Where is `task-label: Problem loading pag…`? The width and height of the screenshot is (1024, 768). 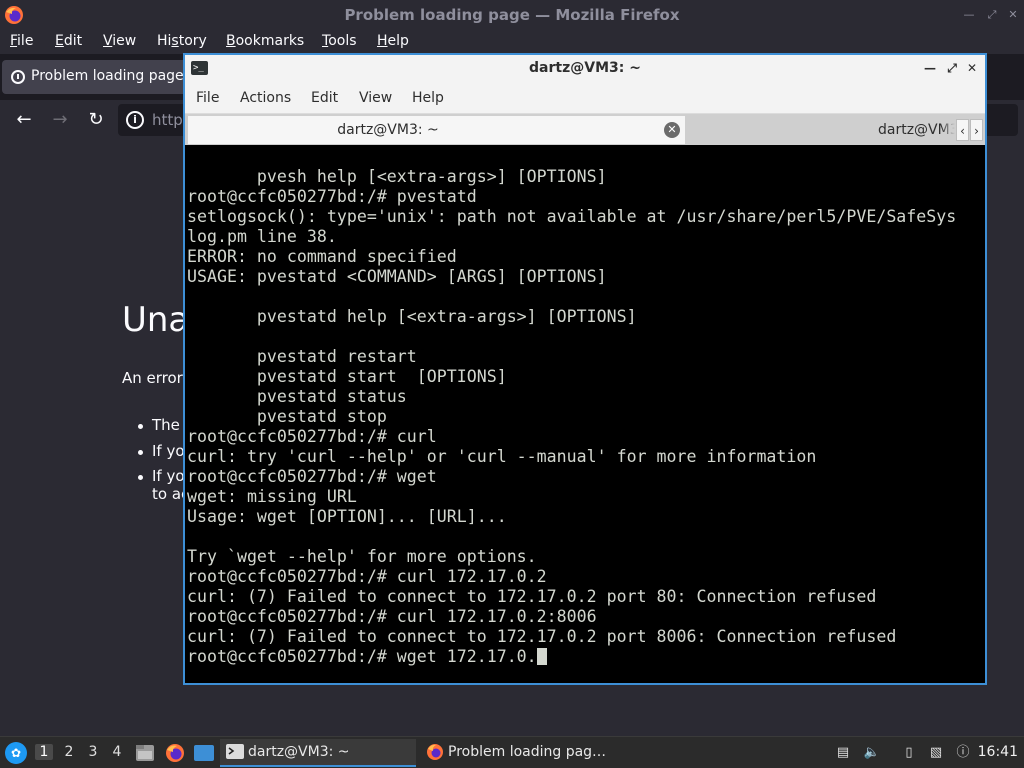
task-label: Problem loading pag… is located at coordinates (527, 752).